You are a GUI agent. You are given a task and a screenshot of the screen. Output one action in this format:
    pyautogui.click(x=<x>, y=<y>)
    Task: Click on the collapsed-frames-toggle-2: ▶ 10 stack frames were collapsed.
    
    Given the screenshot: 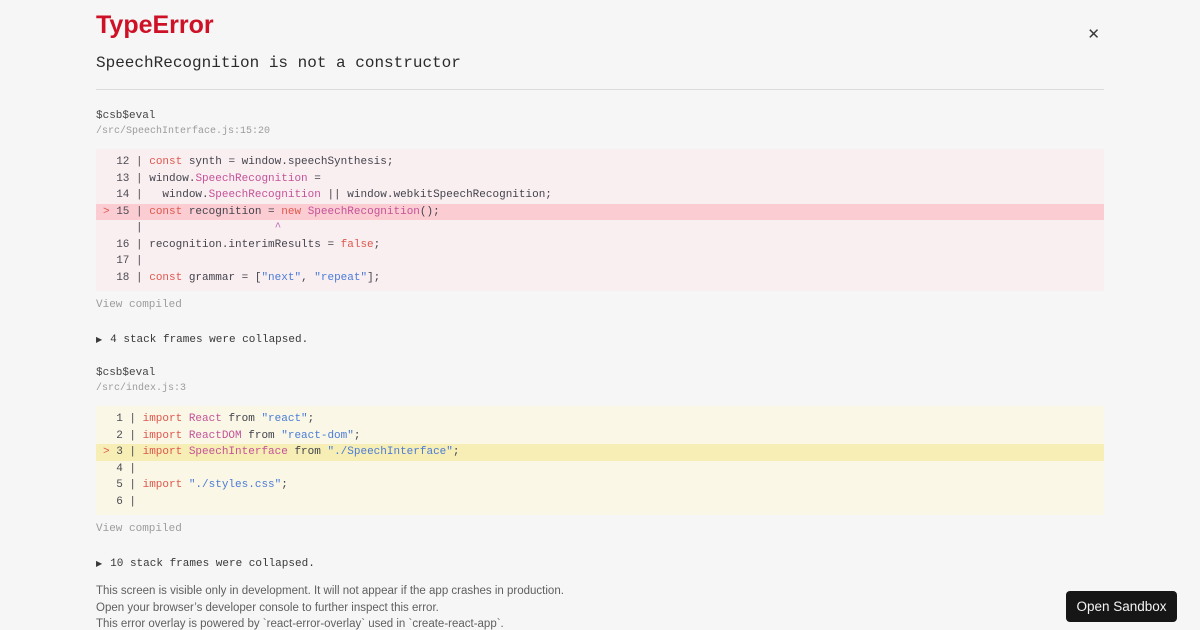 What is the action you would take?
    pyautogui.click(x=600, y=564)
    